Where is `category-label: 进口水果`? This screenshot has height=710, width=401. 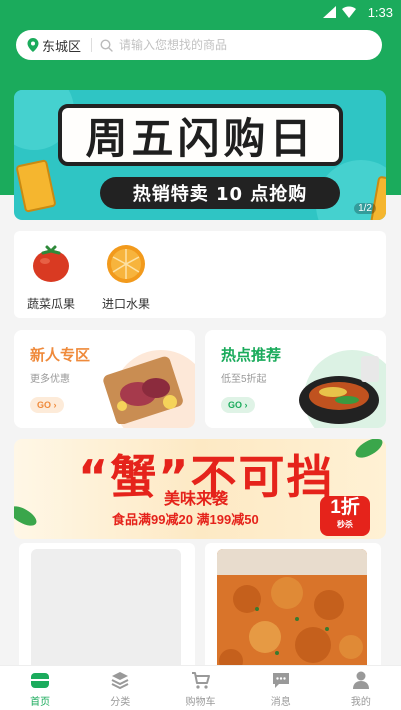
category-label: 进口水果 is located at coordinates (125, 304).